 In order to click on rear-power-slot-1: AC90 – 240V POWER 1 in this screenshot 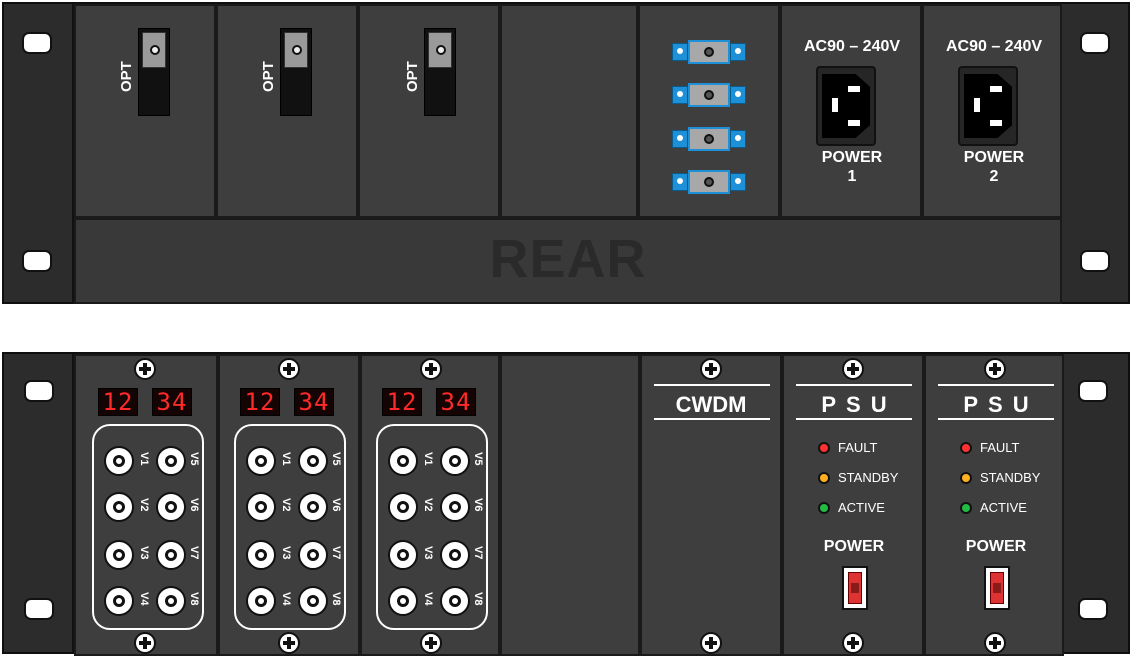, I will do `click(851, 111)`.